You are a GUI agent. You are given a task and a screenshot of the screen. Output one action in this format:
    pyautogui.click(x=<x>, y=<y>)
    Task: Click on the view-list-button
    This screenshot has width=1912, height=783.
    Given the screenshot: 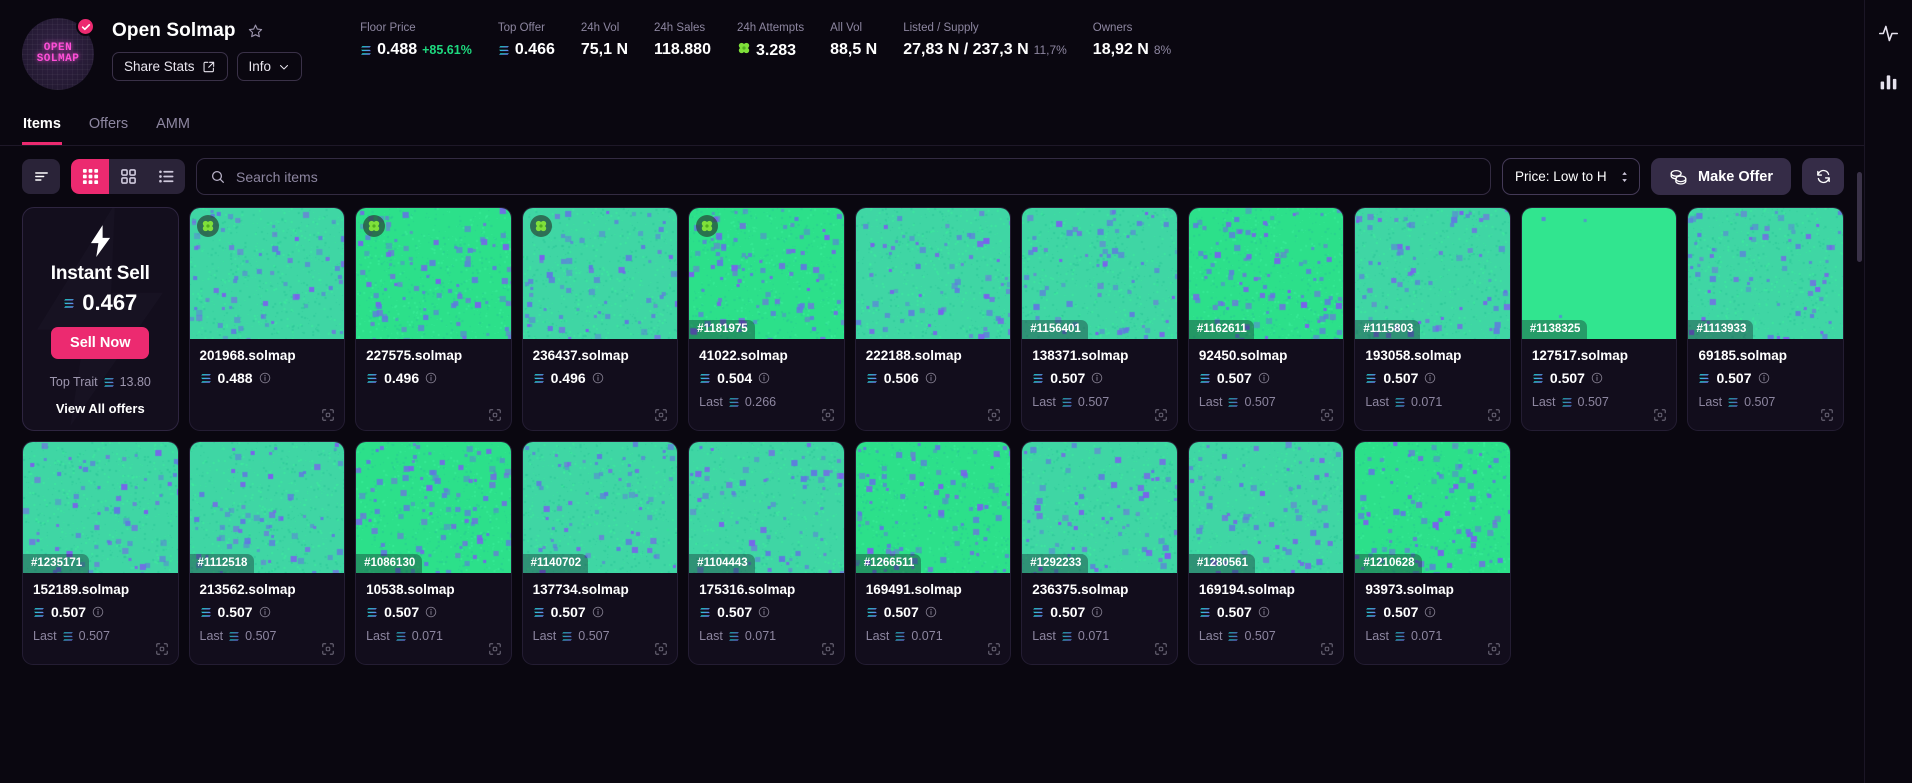 What is the action you would take?
    pyautogui.click(x=166, y=176)
    